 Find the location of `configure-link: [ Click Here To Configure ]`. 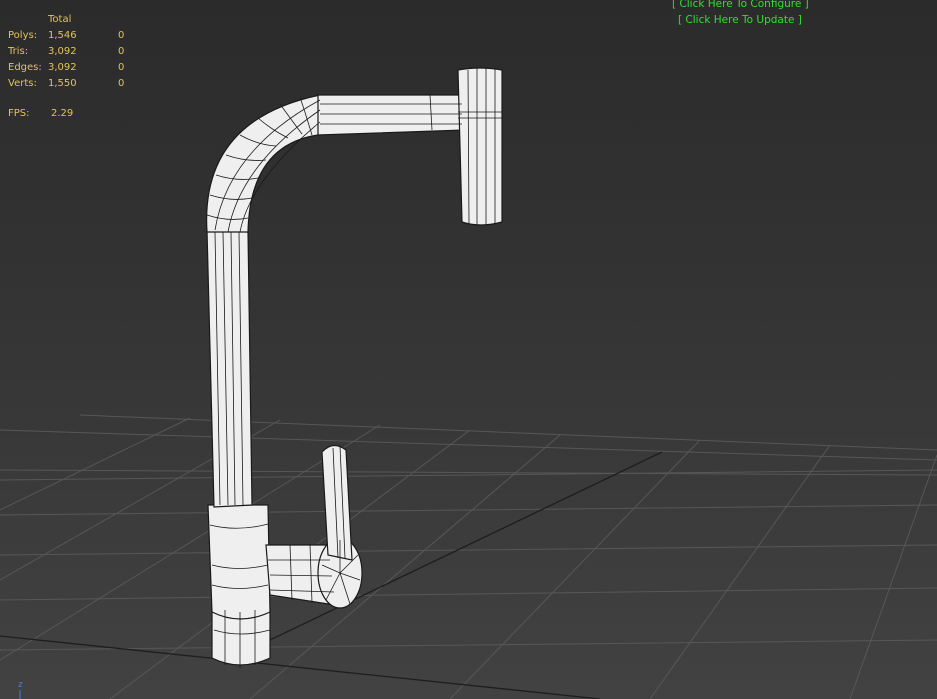

configure-link: [ Click Here To Configure ] is located at coordinates (740, 5).